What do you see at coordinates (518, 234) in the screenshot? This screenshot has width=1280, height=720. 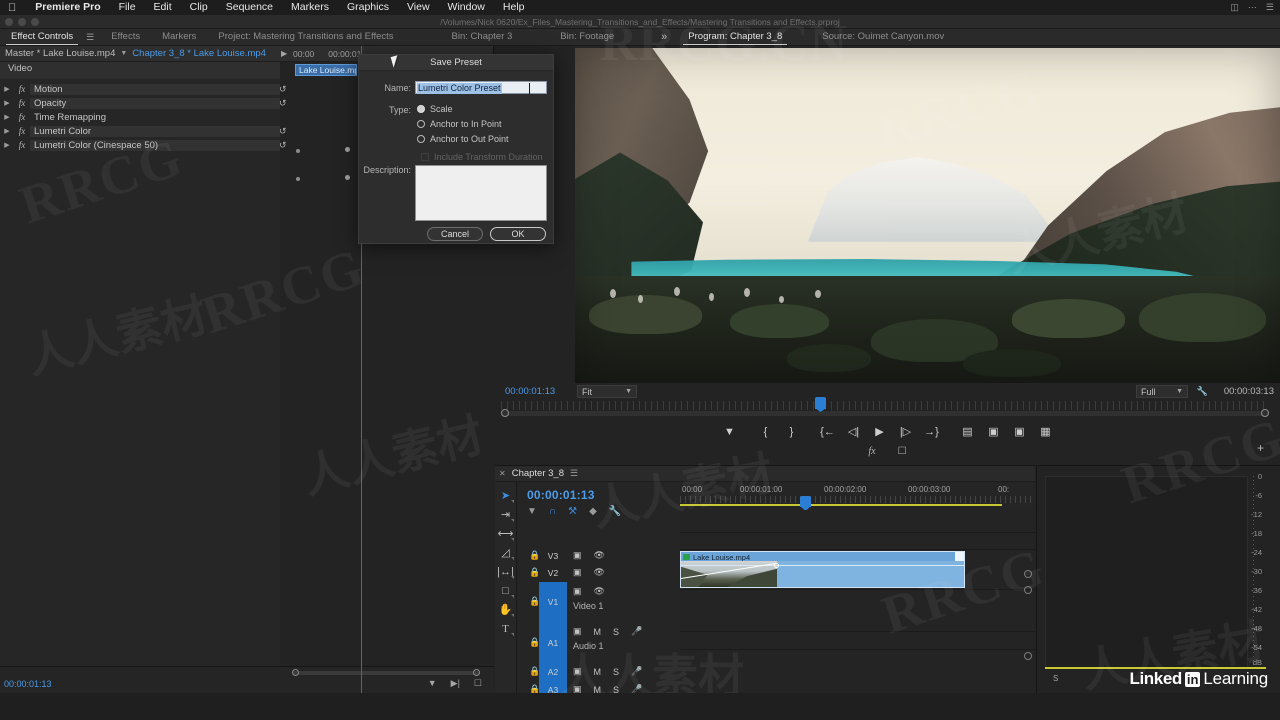 I see `ok-button: OK` at bounding box center [518, 234].